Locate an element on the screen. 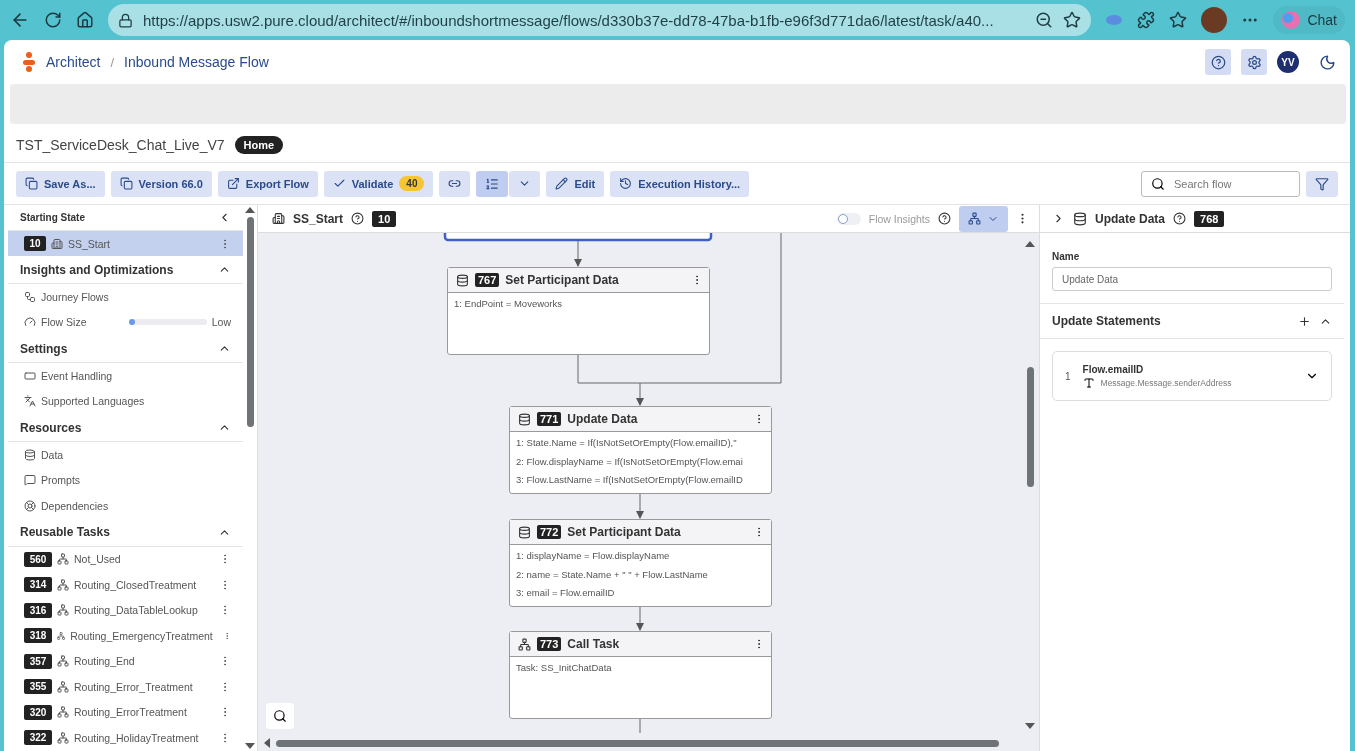  search-icon is located at coordinates (1158, 183).